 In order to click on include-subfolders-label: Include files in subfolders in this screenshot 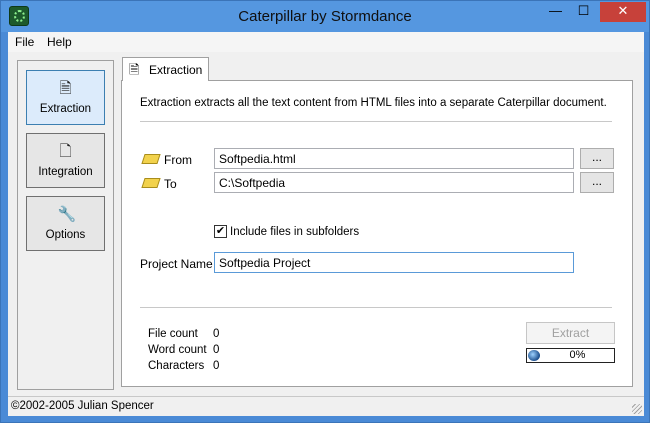, I will do `click(294, 232)`.